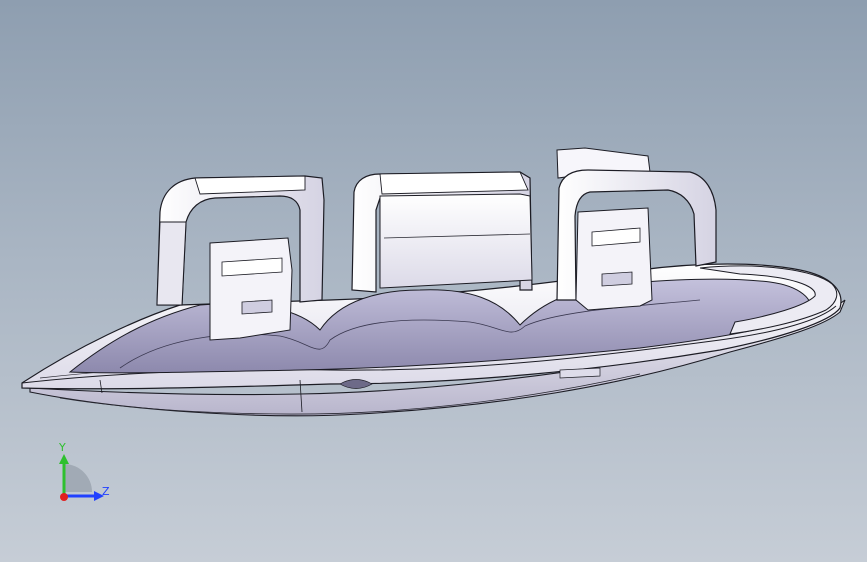 This screenshot has height=562, width=867. Describe the element at coordinates (64, 459) in the screenshot. I see `y-axis-arrow` at that location.